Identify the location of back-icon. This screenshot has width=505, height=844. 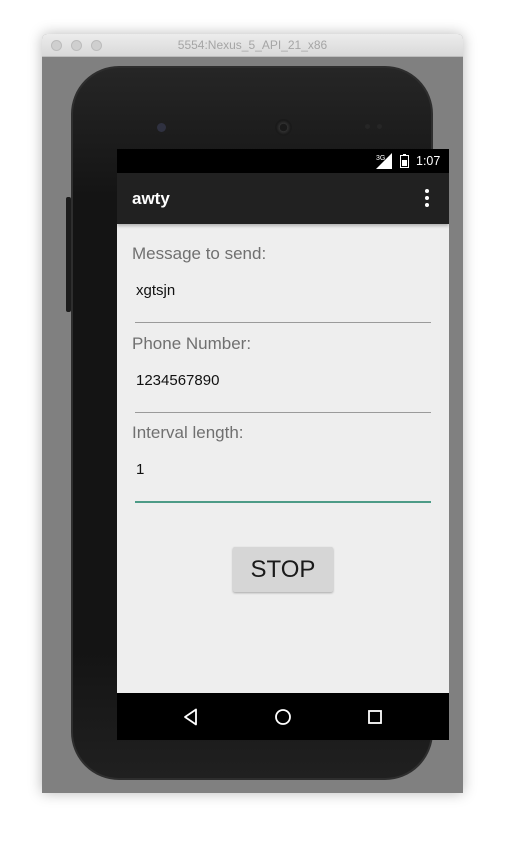
(191, 717).